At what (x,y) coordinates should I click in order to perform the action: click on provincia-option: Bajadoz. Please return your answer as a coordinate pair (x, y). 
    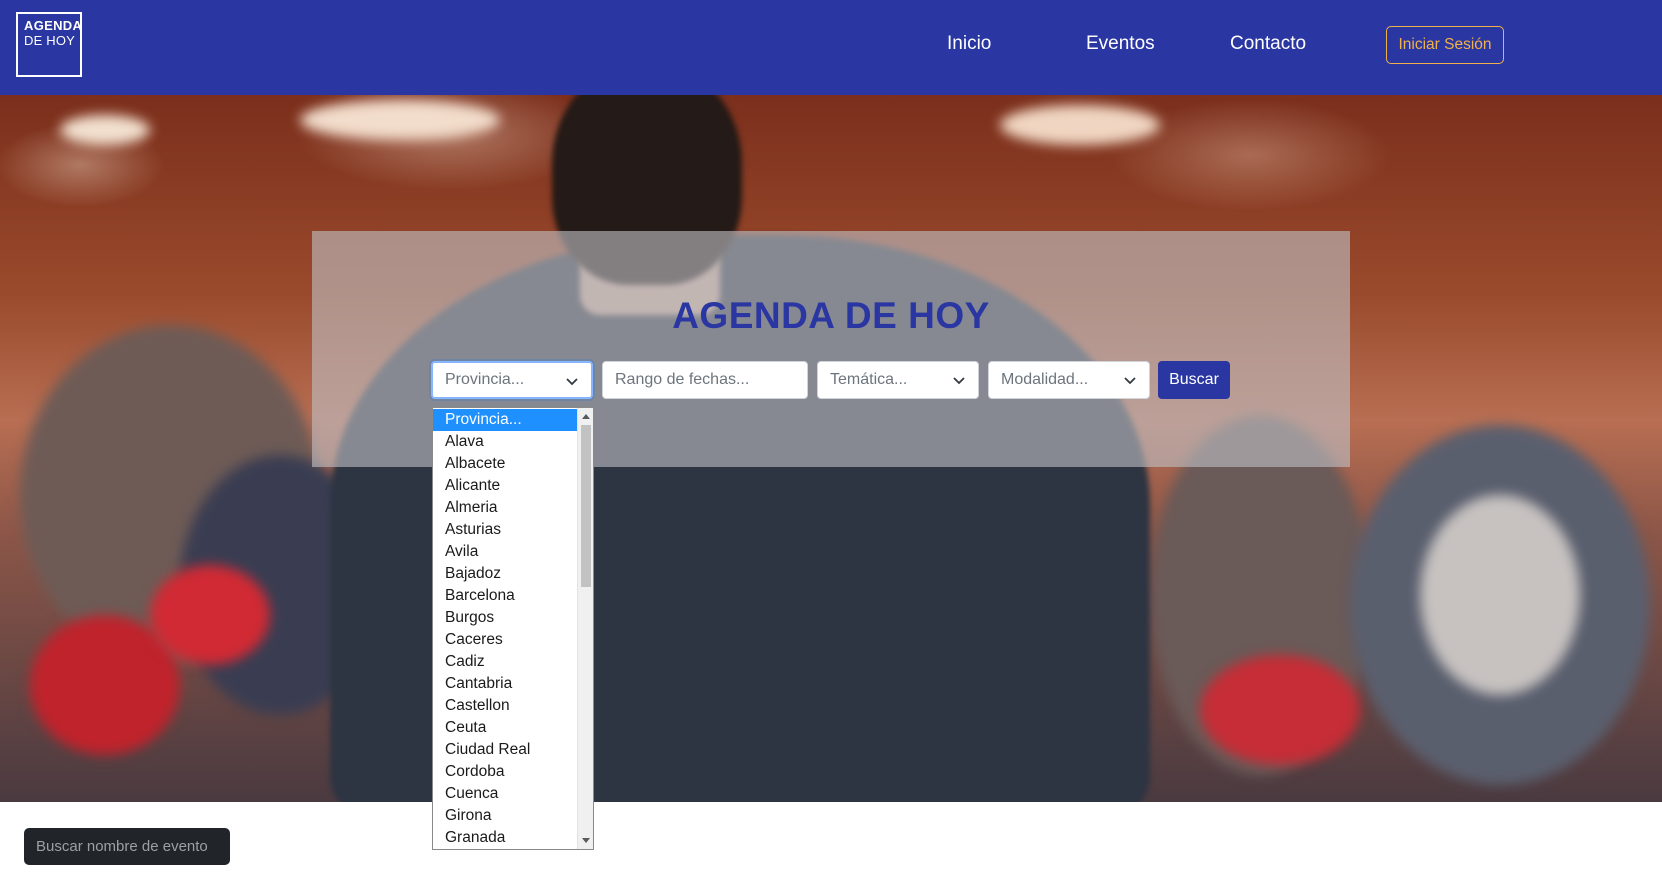
    Looking at the image, I should click on (505, 574).